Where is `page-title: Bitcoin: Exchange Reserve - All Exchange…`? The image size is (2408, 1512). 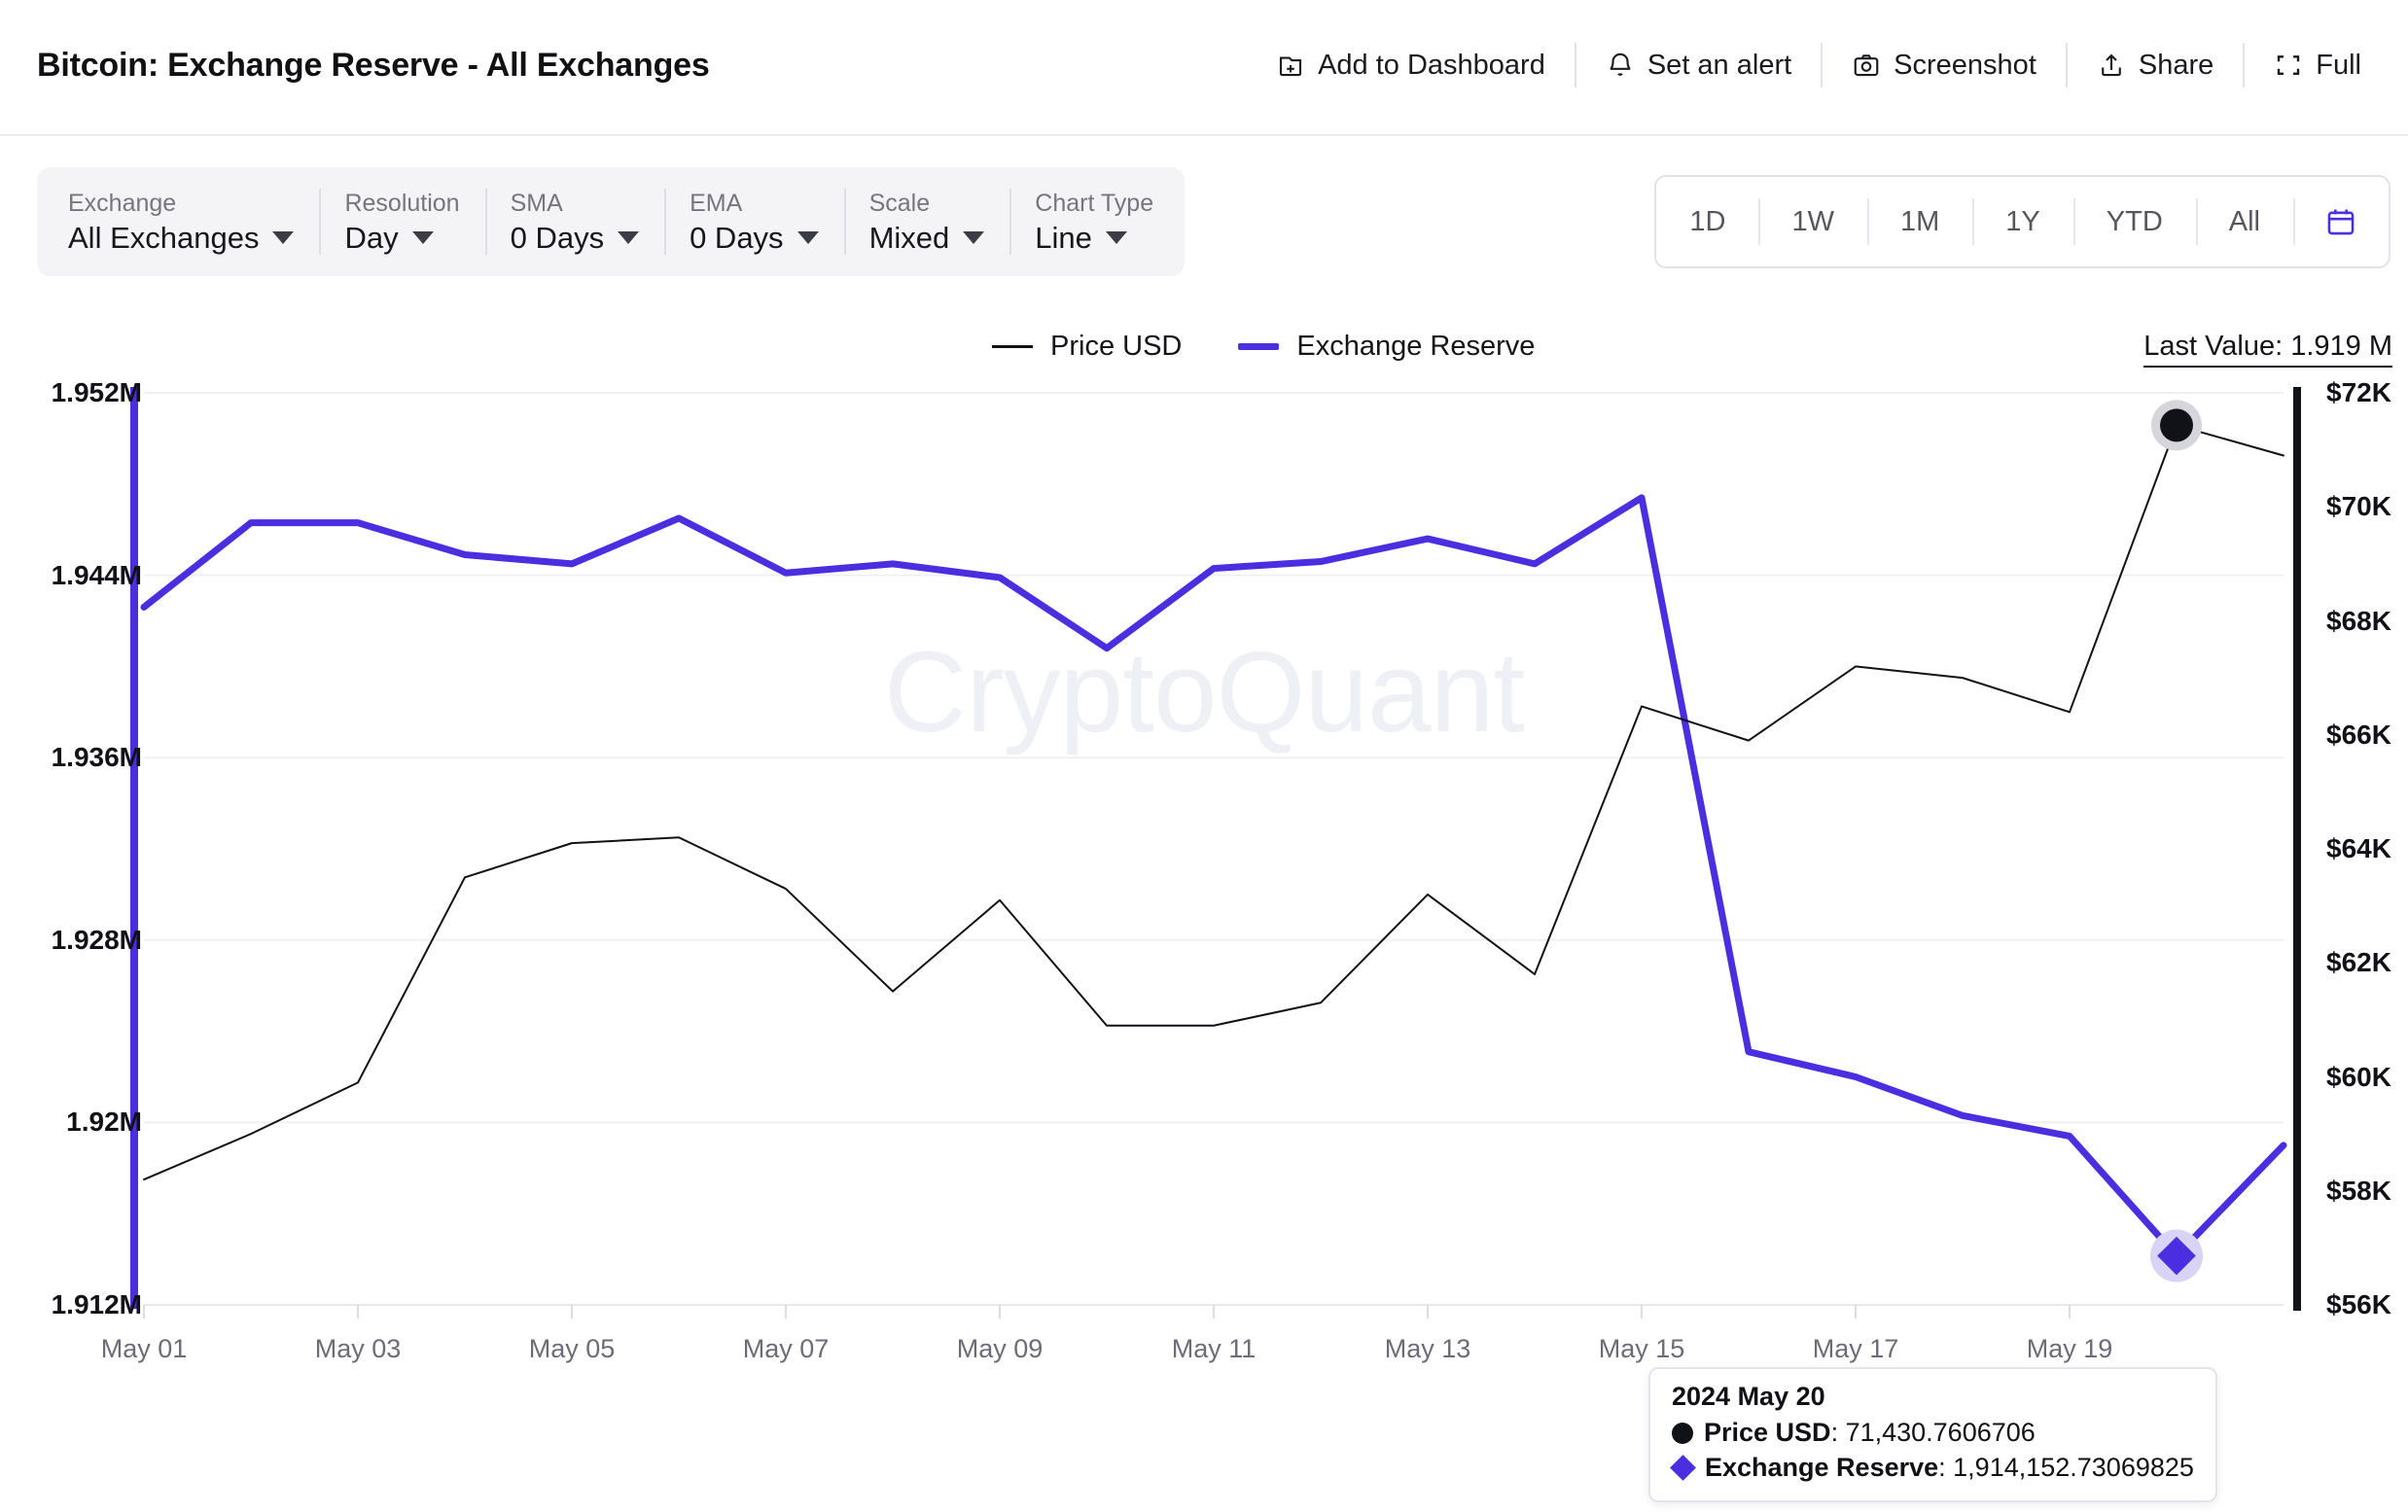
page-title: Bitcoin: Exchange Reserve - All Exchange… is located at coordinates (373, 65).